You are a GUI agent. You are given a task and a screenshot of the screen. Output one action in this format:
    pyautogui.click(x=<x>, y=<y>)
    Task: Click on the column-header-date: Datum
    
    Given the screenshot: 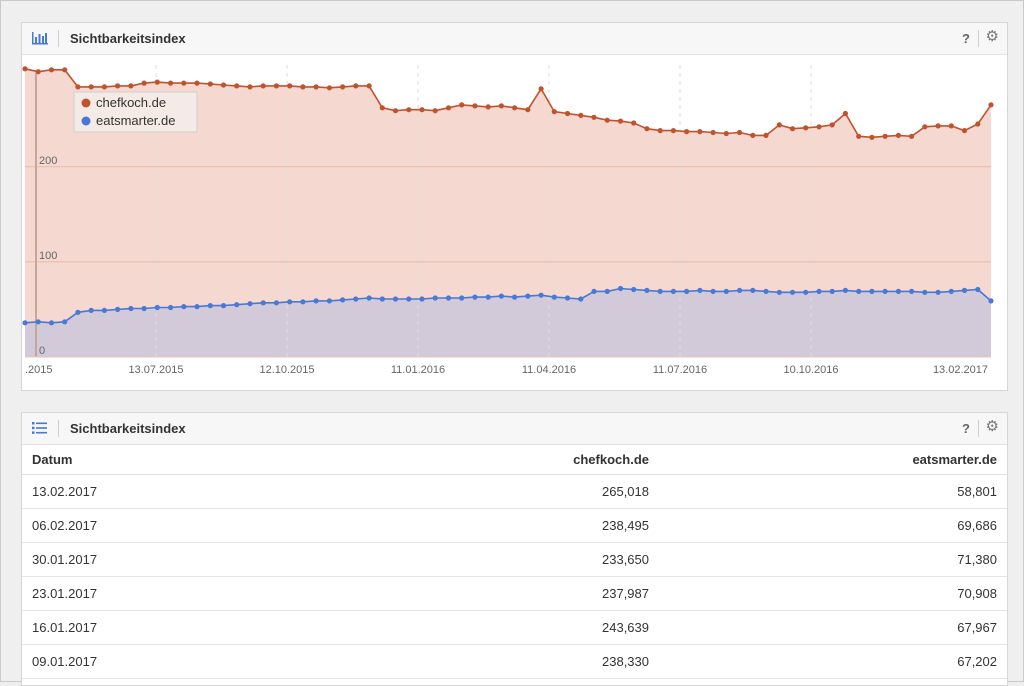 What is the action you would take?
    pyautogui.click(x=182, y=460)
    